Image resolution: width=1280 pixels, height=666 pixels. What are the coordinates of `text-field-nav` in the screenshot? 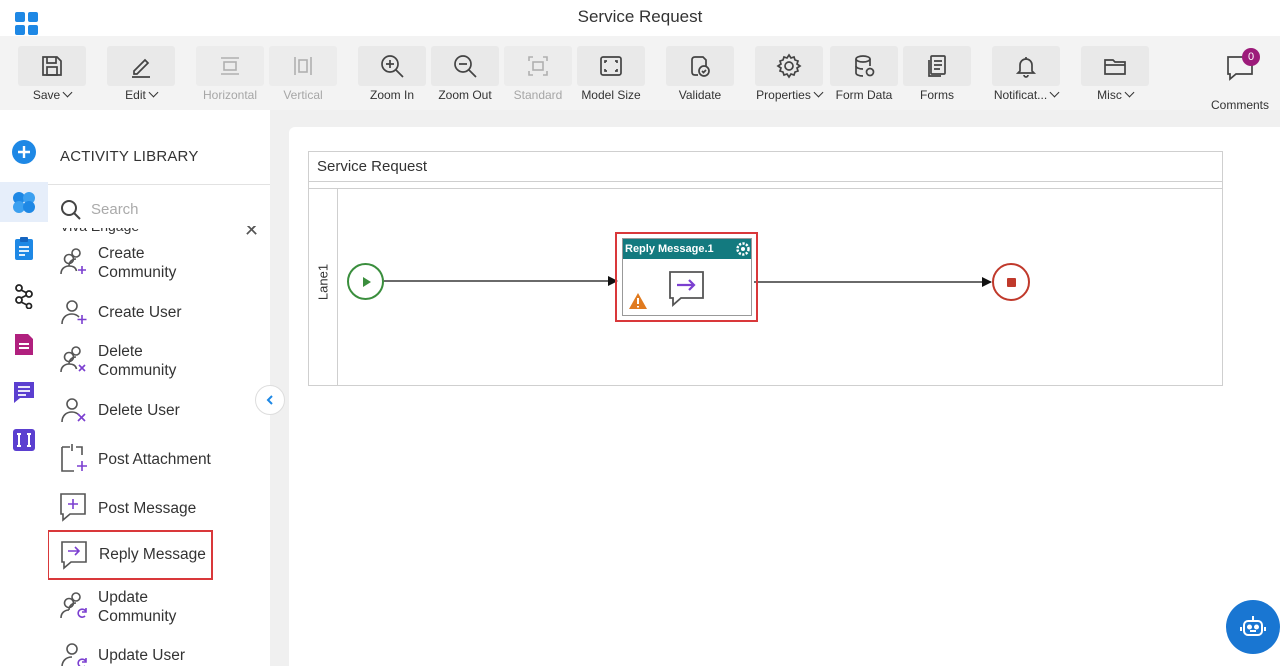 It's located at (24, 440).